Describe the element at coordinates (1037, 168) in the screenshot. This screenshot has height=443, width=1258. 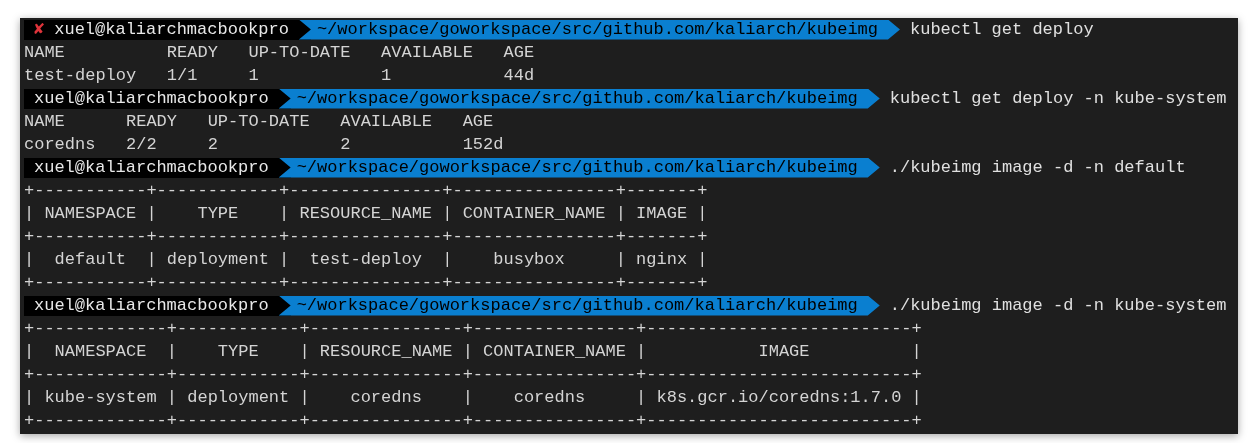
I see `command-text: ./kubeimg image -d -n default` at that location.